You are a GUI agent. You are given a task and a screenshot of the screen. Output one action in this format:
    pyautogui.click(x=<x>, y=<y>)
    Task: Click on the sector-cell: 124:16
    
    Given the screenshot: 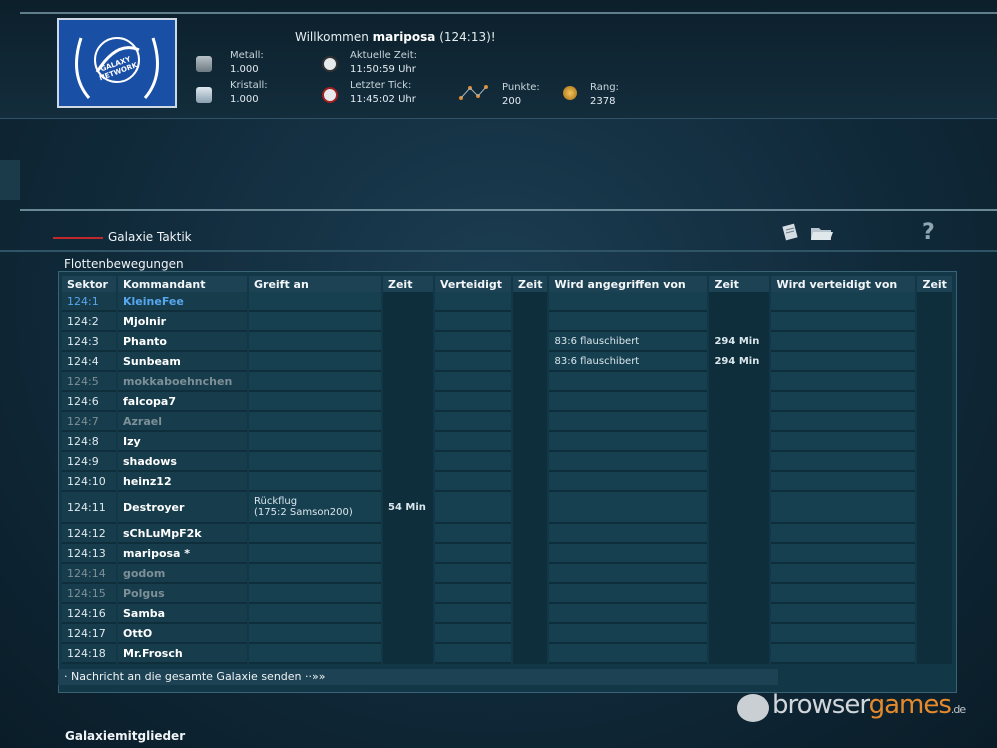 What is the action you would take?
    pyautogui.click(x=89, y=614)
    